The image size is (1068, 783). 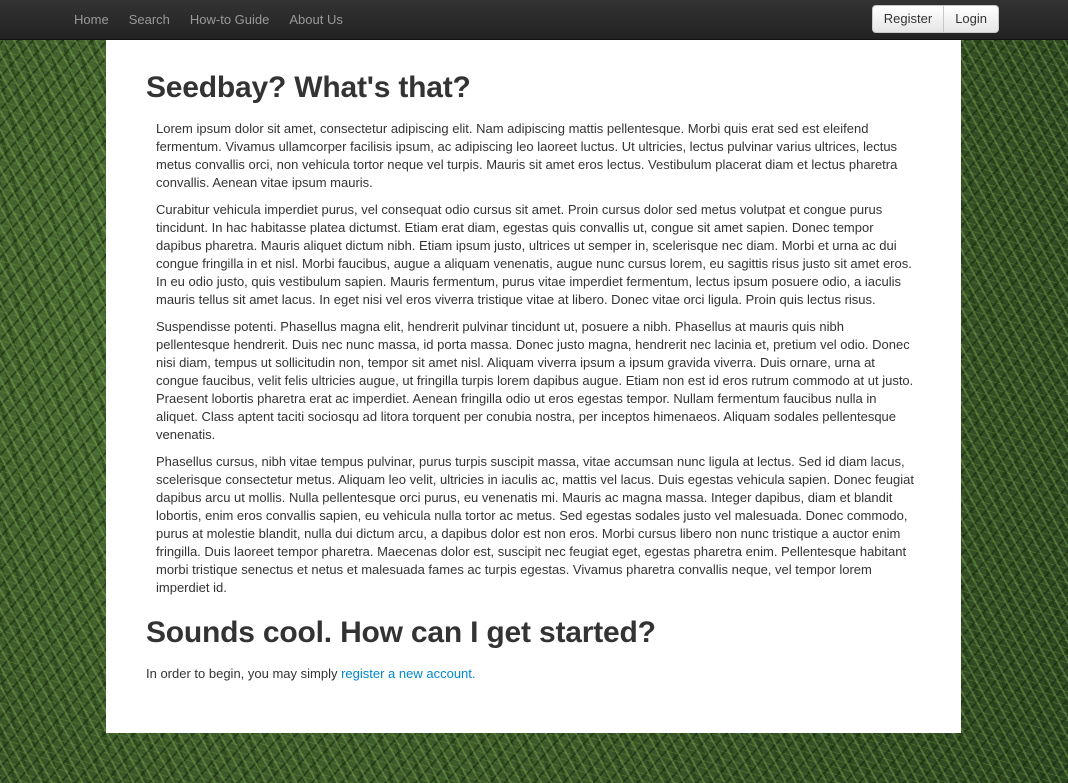 What do you see at coordinates (408, 673) in the screenshot?
I see `register-account-link: register a new account.` at bounding box center [408, 673].